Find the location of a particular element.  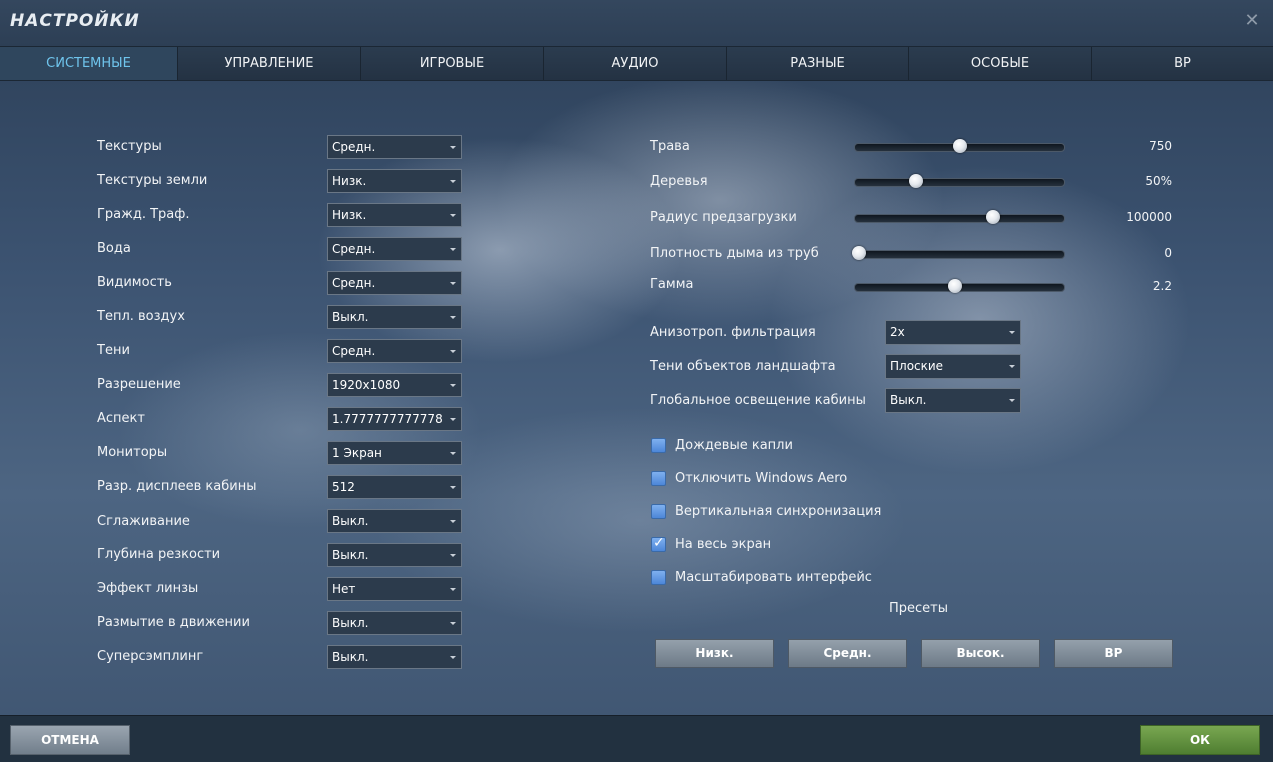

shadows-value: Средн. is located at coordinates (354, 351).